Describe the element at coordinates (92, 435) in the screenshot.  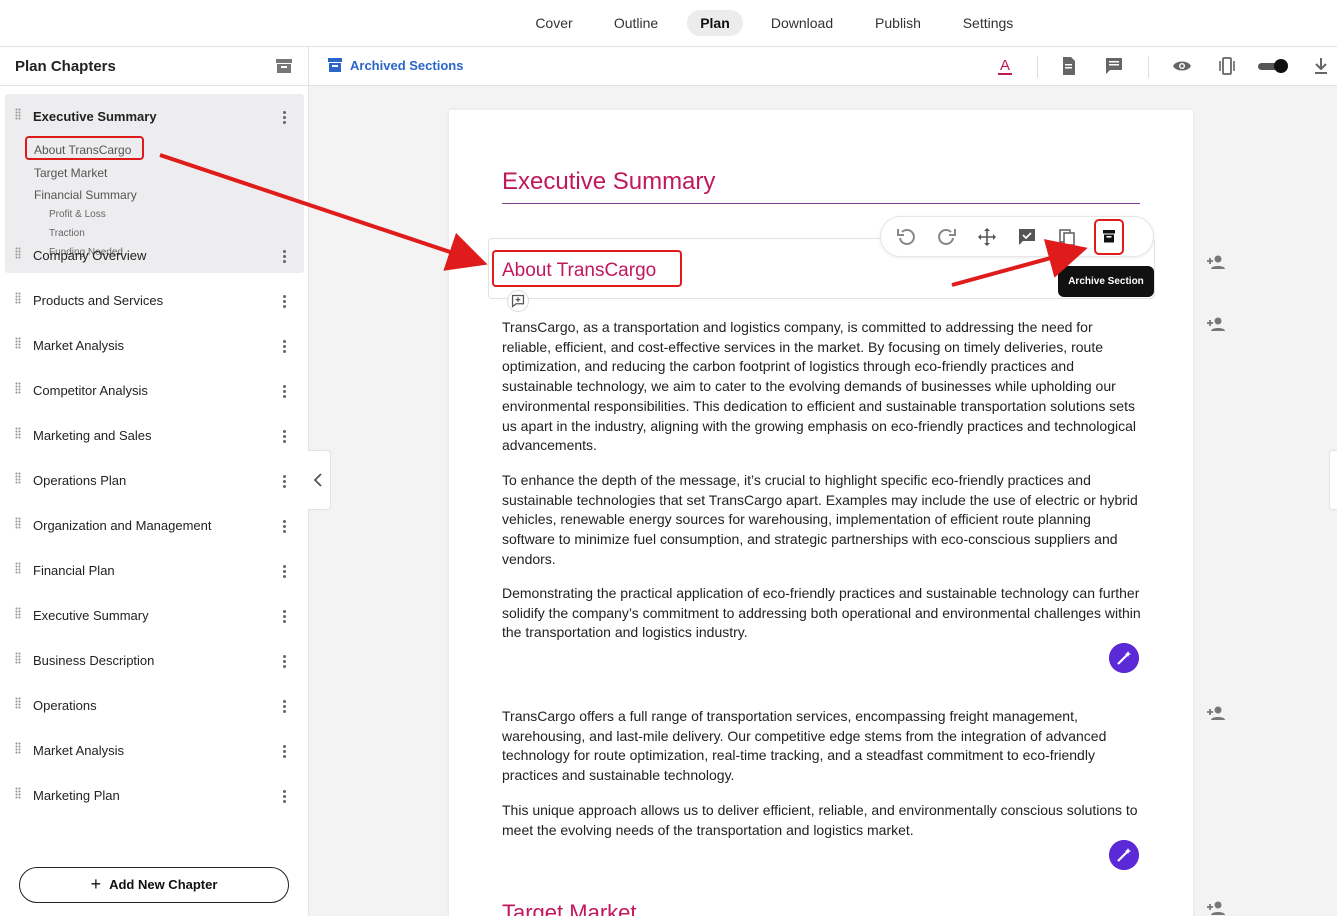
I see `sidebar-chapter-item: Marketing and Sales` at that location.